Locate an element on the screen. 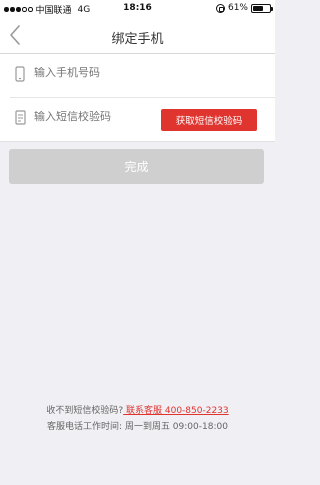 Image resolution: width=320 pixels, height=485 pixels. battery-level is located at coordinates (258, 8).